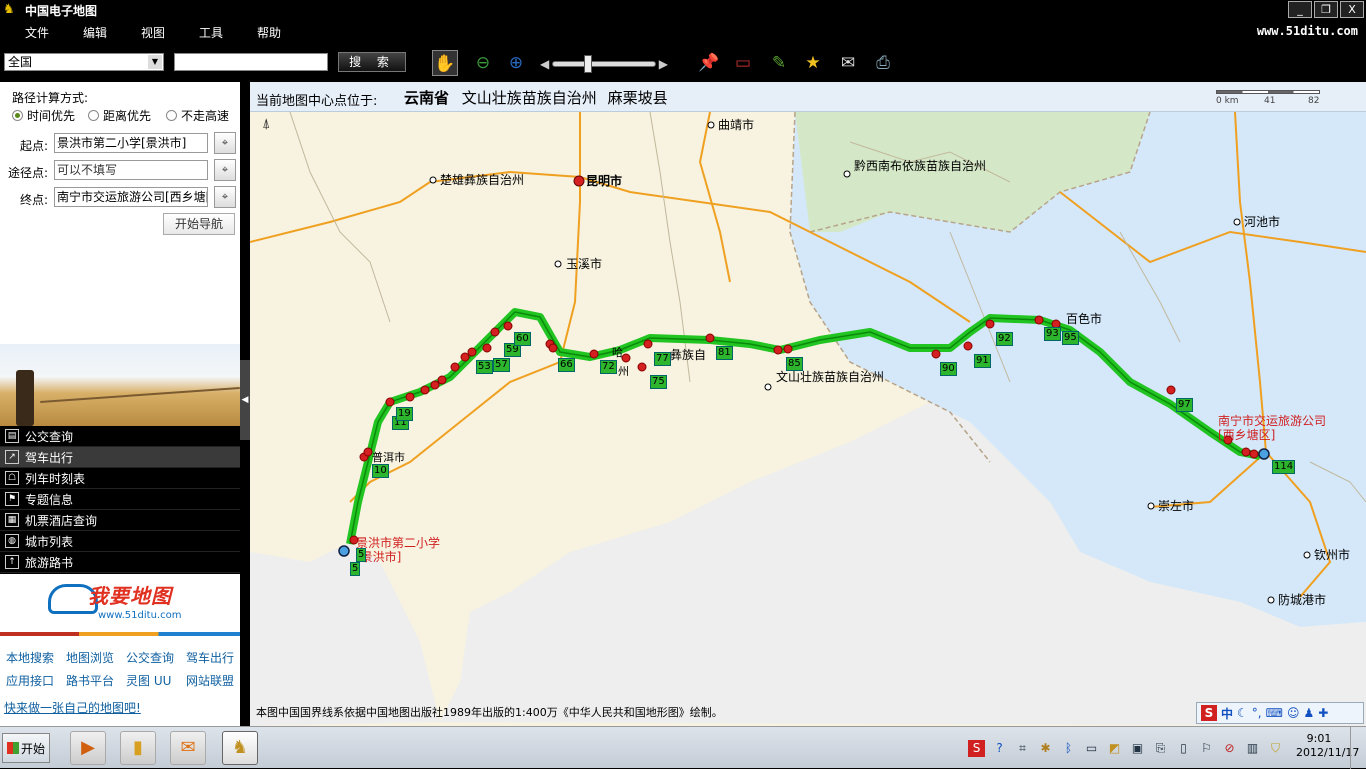 This screenshot has height=769, width=1366. Describe the element at coordinates (225, 197) in the screenshot. I see `end-pick-button: ⌖` at that location.